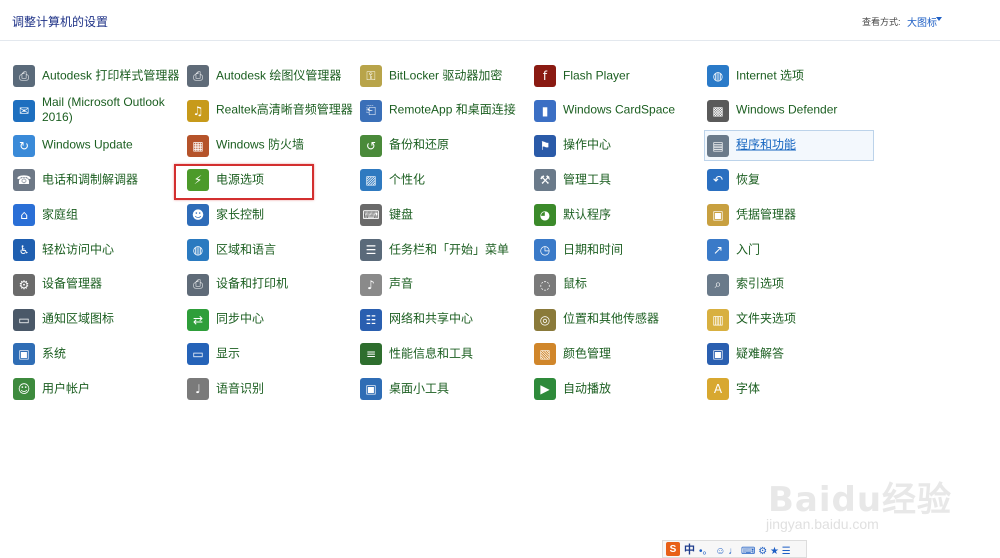  What do you see at coordinates (446, 75) in the screenshot?
I see `cp-item-label: BitLocker 驱动器加密` at bounding box center [446, 75].